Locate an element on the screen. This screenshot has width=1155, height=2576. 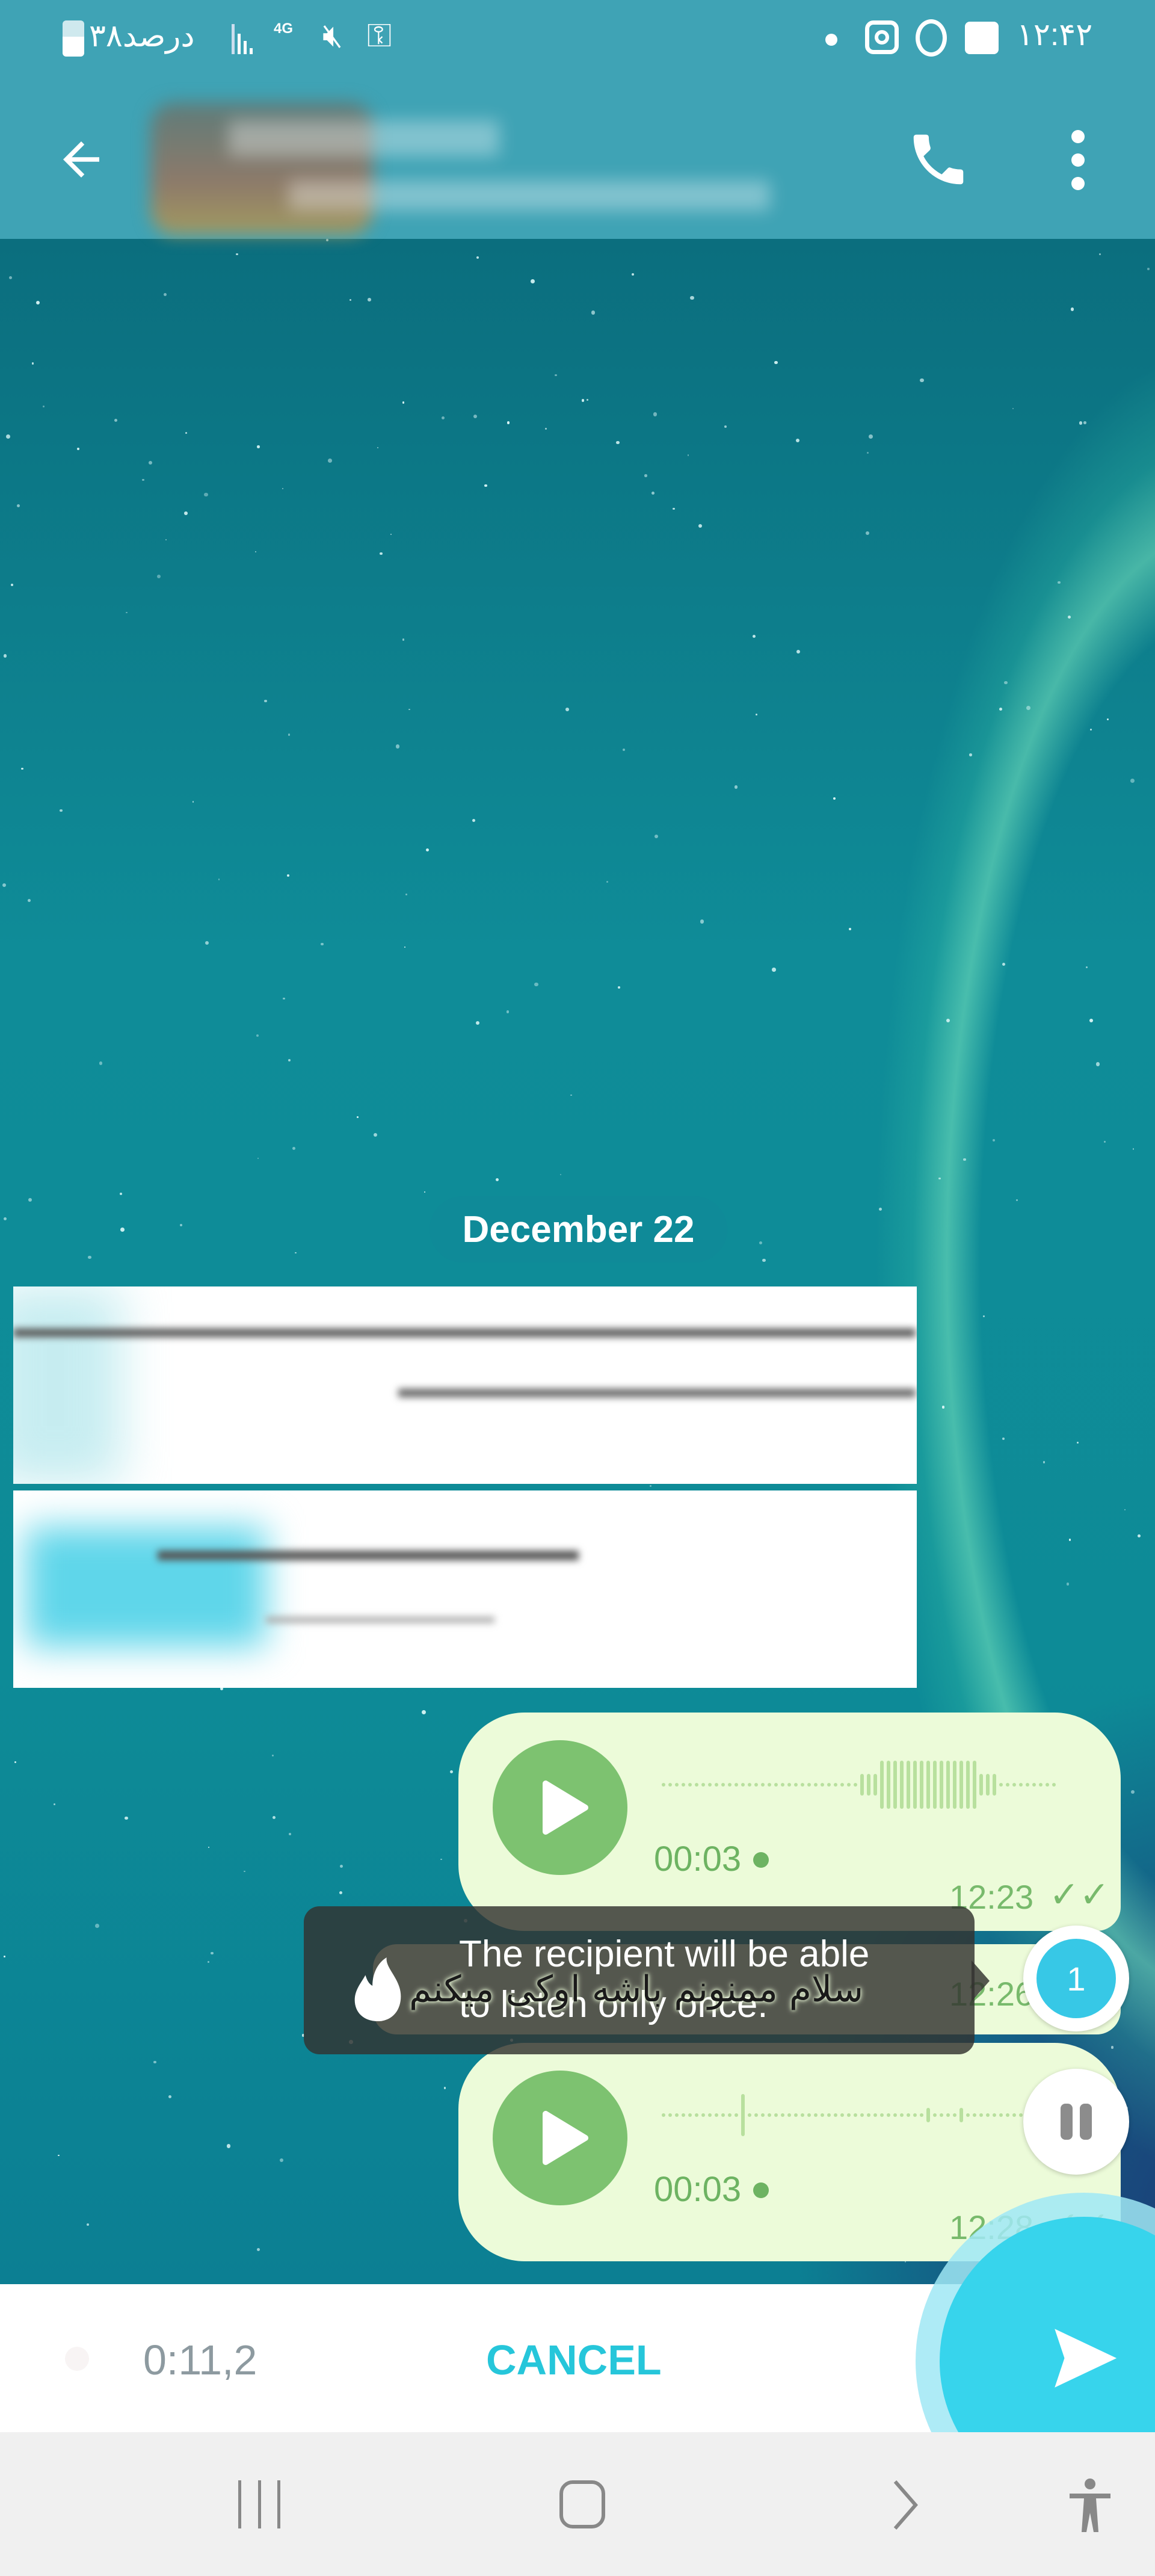
more-vertical-icon is located at coordinates (1078, 160).